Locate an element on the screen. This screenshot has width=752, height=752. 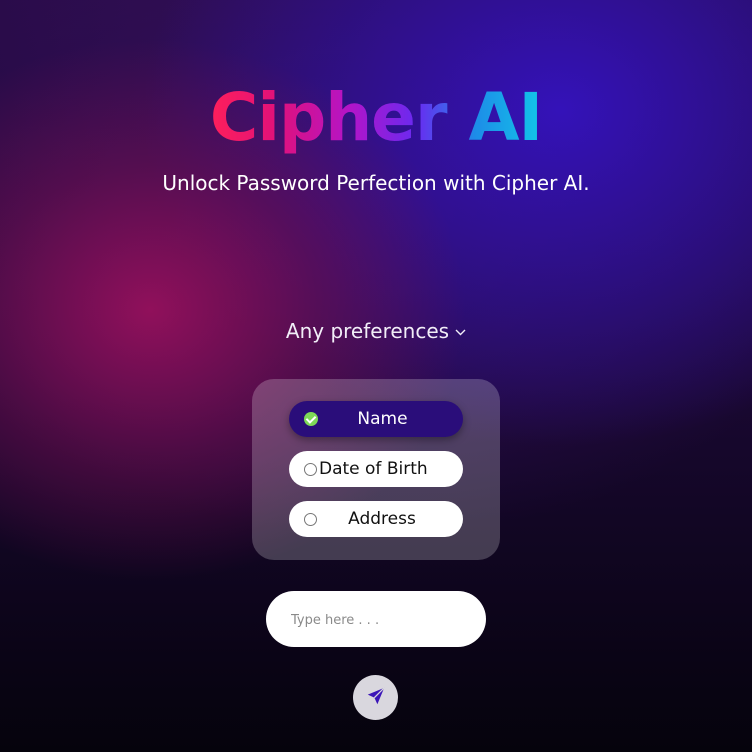
preference-option-name: Name is located at coordinates (376, 419).